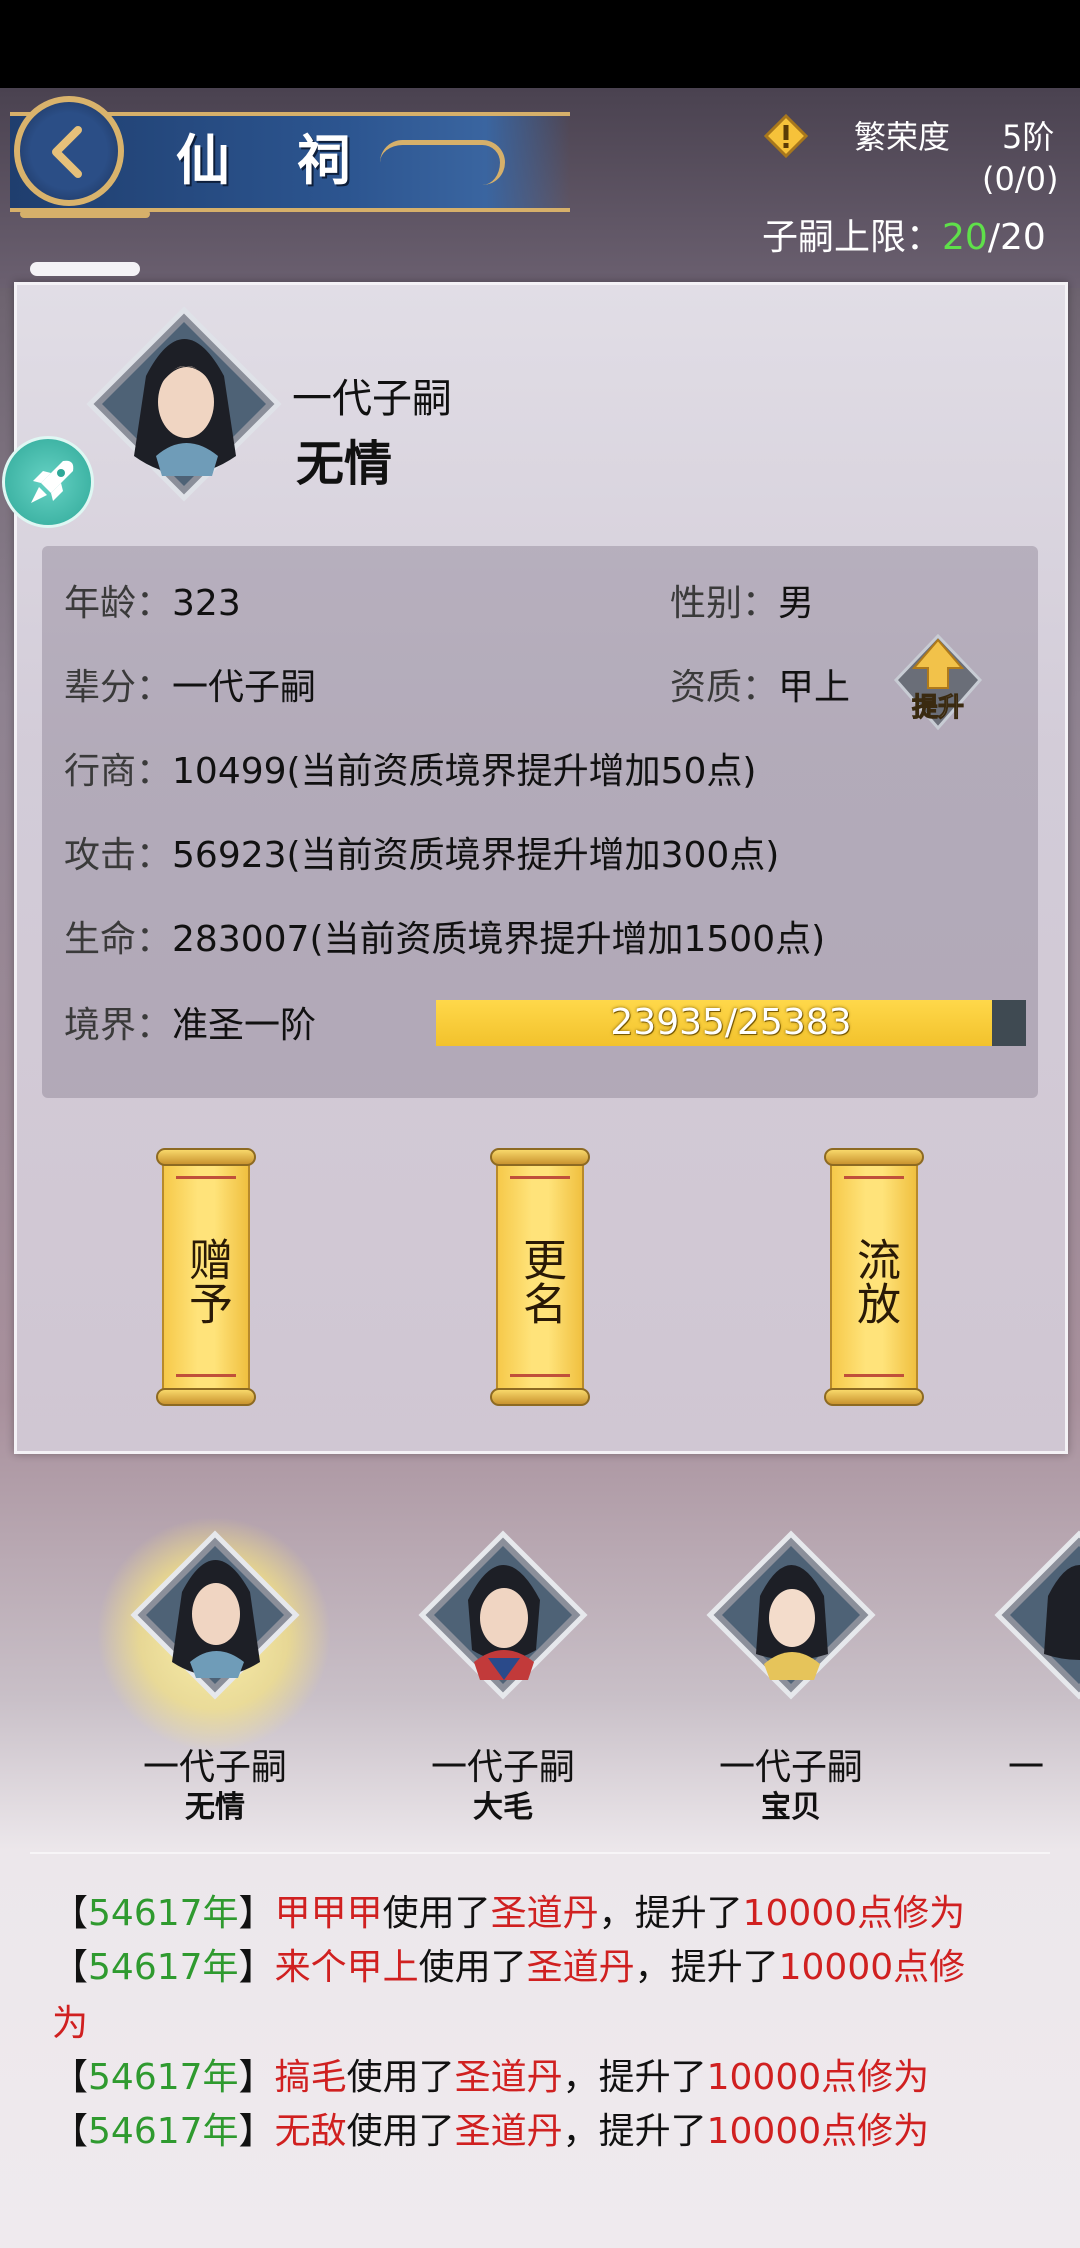 Image resolution: width=1080 pixels, height=2248 pixels. Describe the element at coordinates (372, 399) in the screenshot. I see `heir-generation: 一代子嗣` at that location.